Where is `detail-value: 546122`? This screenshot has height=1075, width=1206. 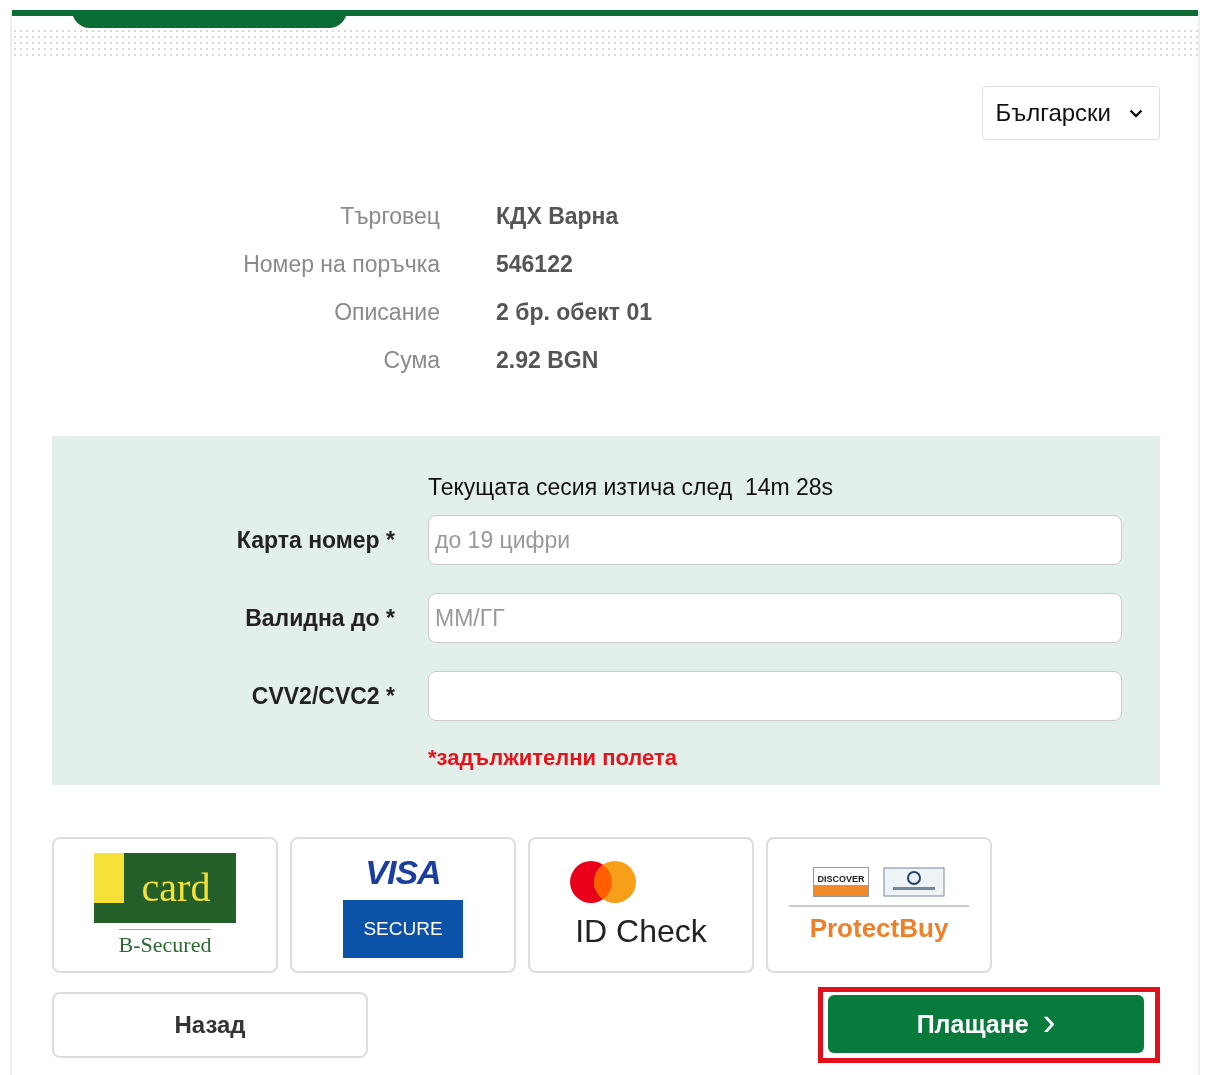
detail-value: 546122 is located at coordinates (535, 264).